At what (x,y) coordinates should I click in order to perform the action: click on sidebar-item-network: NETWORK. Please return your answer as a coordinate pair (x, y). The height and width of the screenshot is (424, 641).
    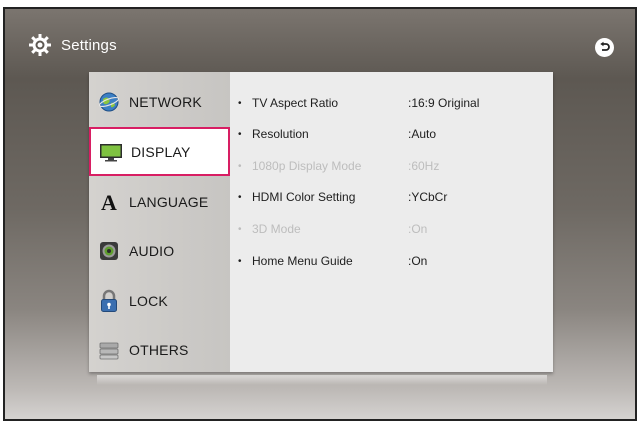
    Looking at the image, I should click on (159, 101).